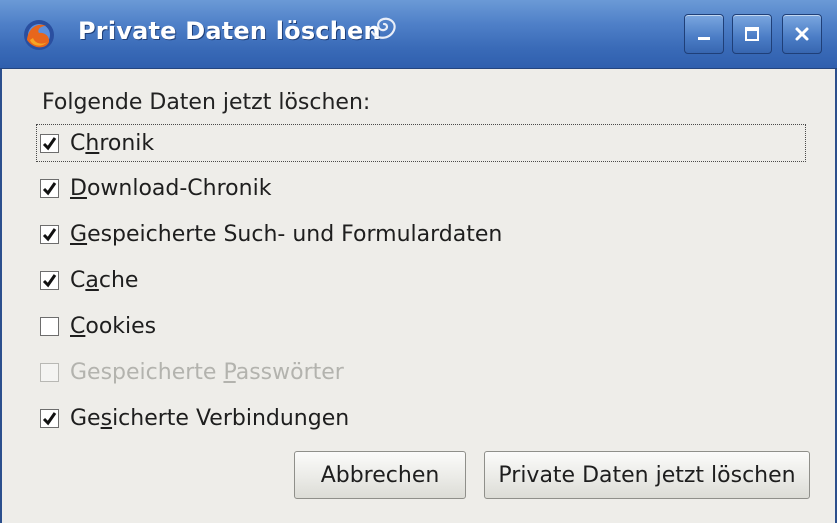 This screenshot has height=523, width=837. I want to click on checkbox-cache, so click(49, 280).